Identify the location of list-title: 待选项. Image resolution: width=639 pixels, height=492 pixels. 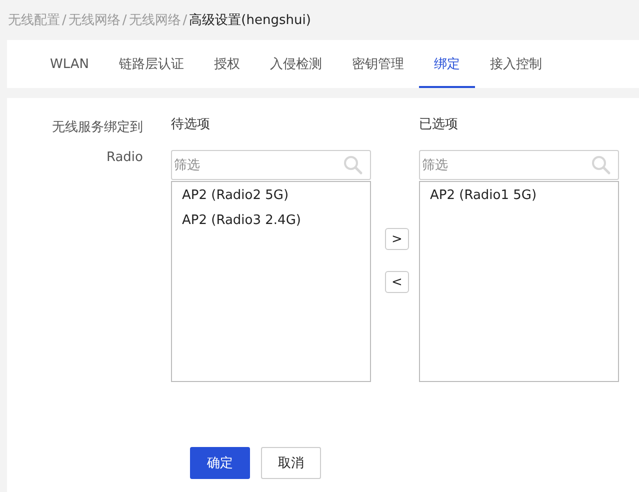
(191, 125).